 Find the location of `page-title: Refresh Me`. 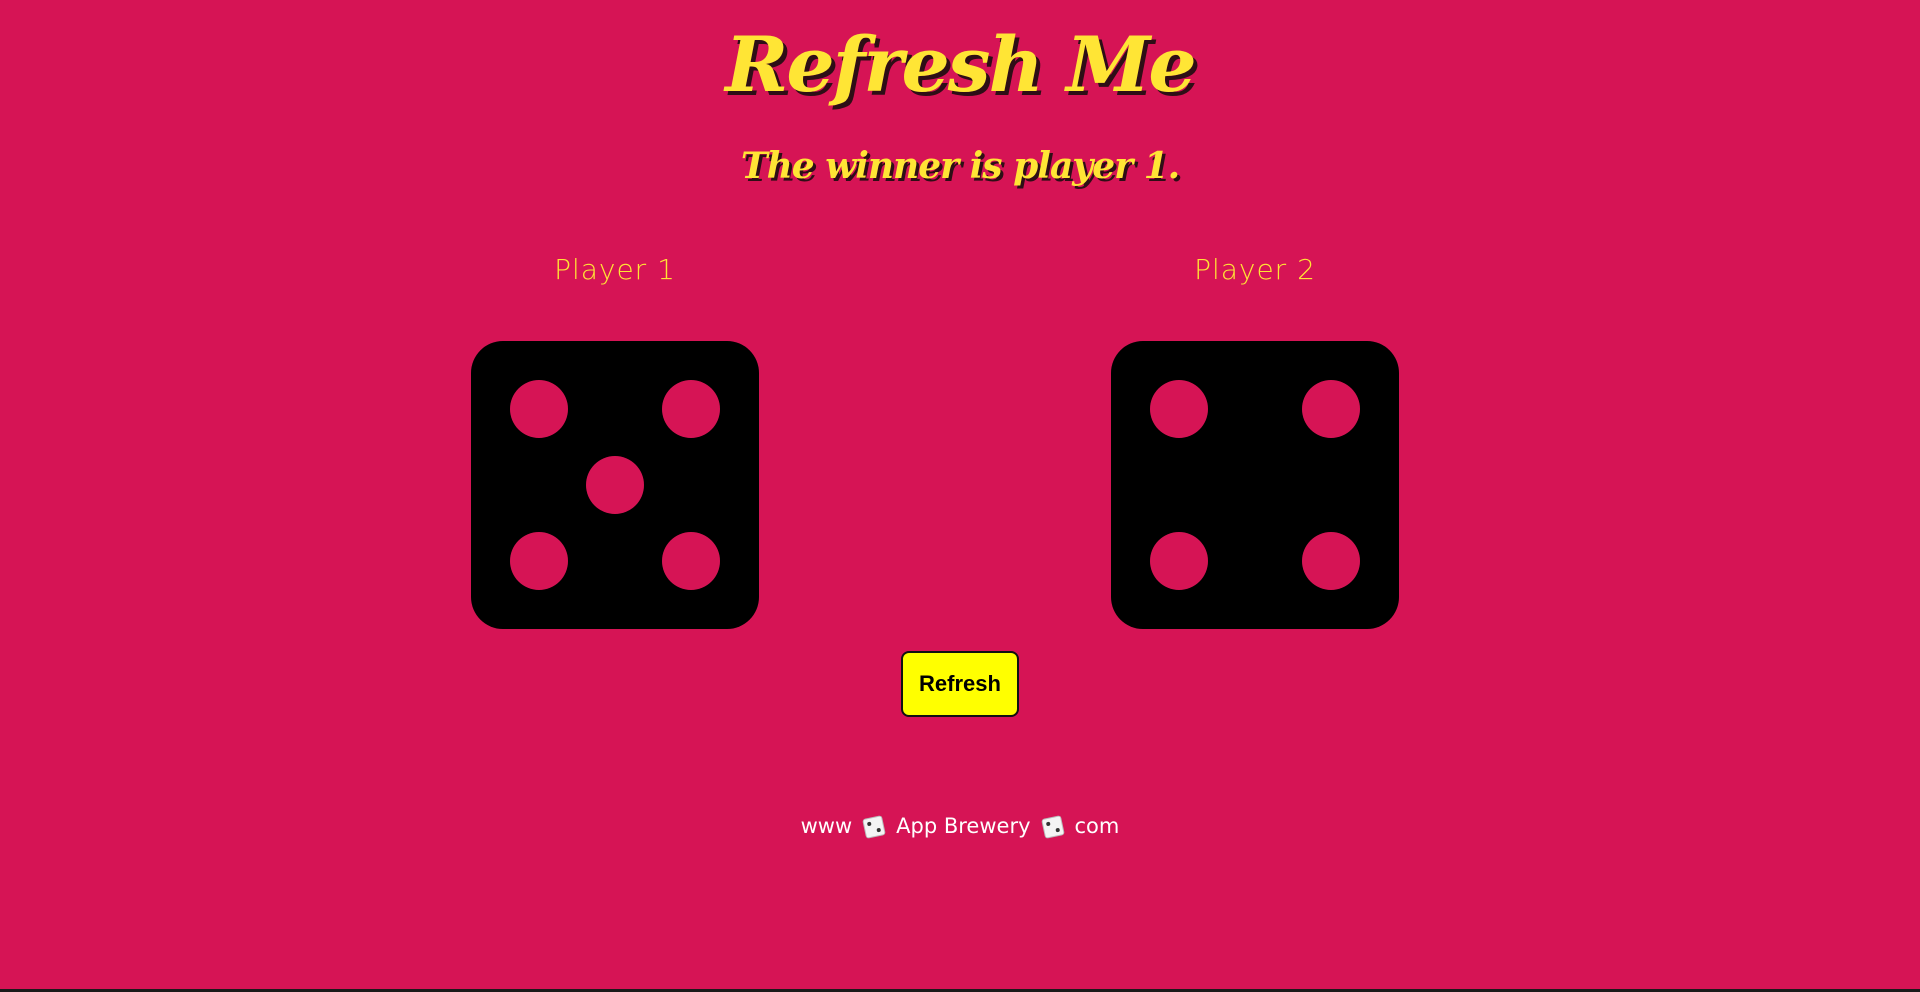

page-title: Refresh Me is located at coordinates (961, 64).